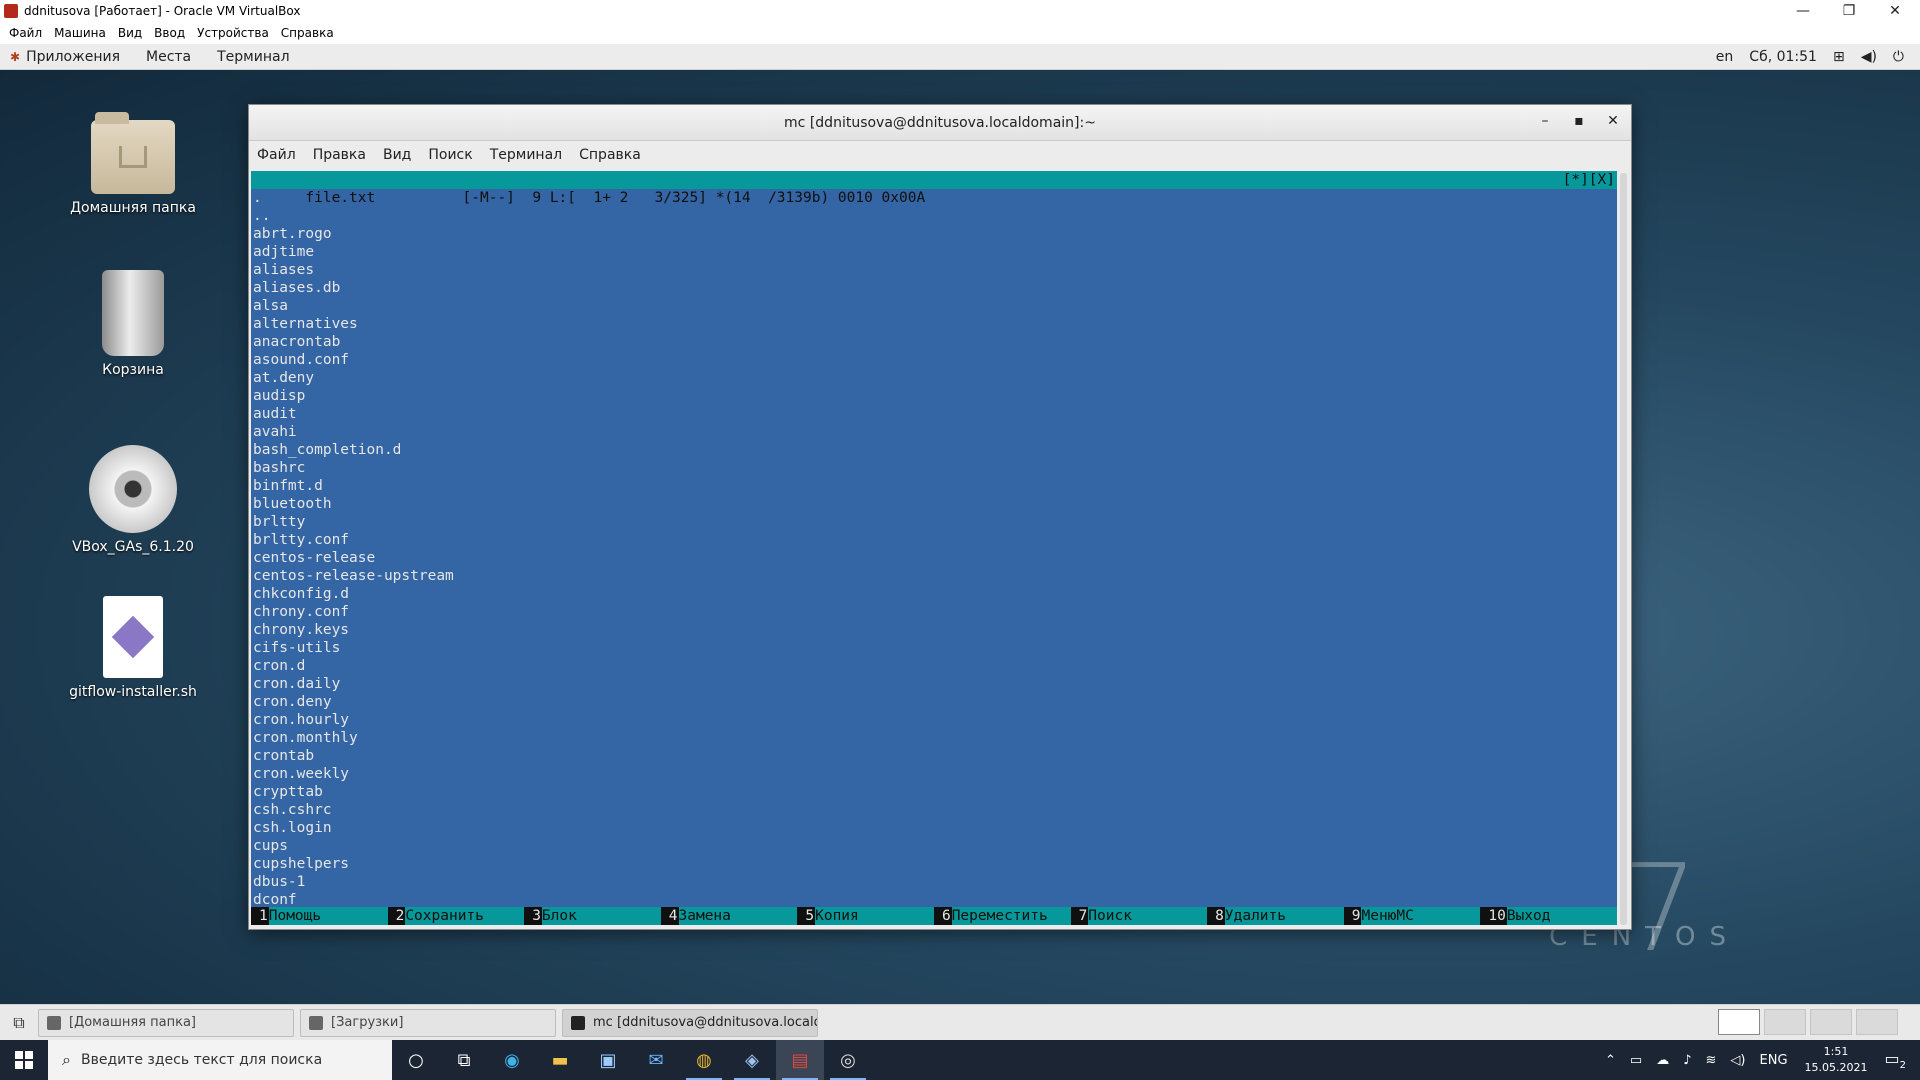 This screenshot has height=1080, width=1920. I want to click on editor-line: cron.daily, so click(297, 684).